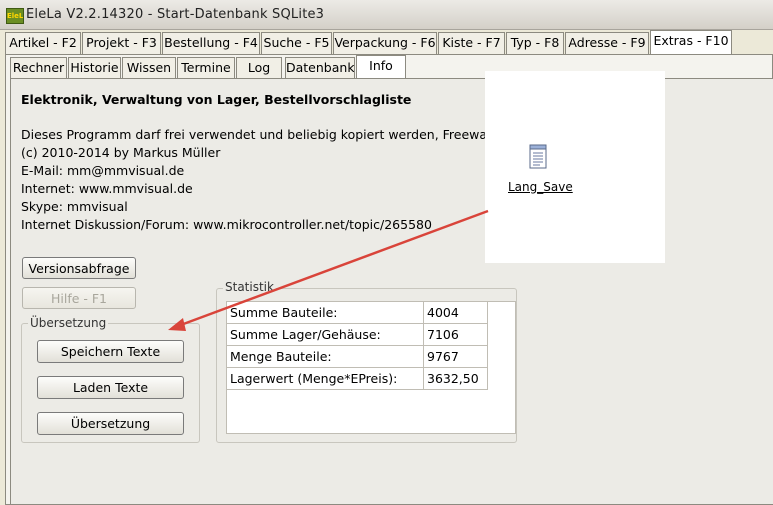  Describe the element at coordinates (249, 287) in the screenshot. I see `statistics-group-label: Statistik` at that location.